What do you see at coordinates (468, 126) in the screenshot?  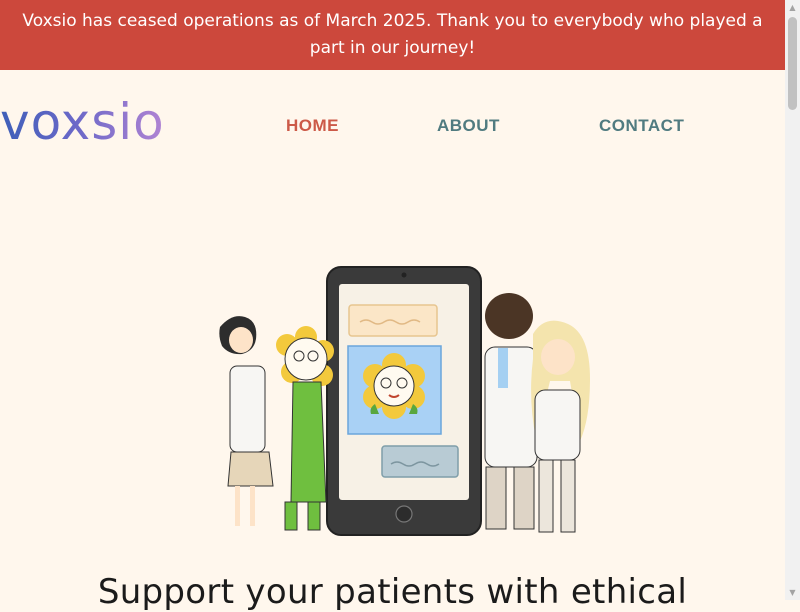 I see `nav-about-link: ABOUT` at bounding box center [468, 126].